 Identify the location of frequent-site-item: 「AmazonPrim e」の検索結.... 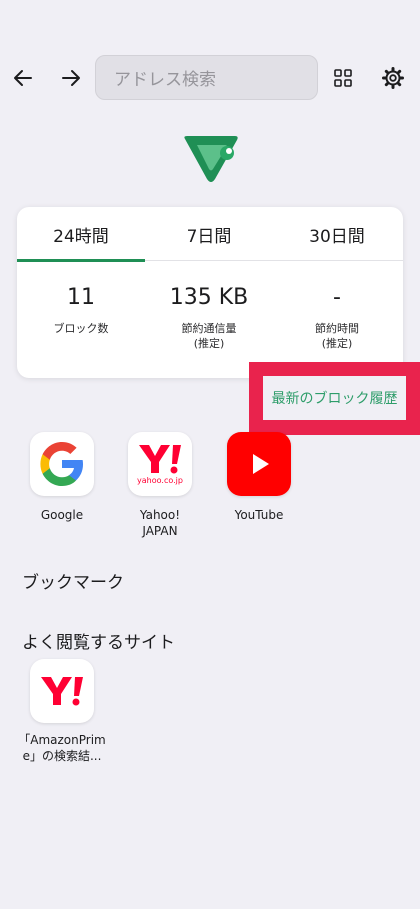
(62, 711).